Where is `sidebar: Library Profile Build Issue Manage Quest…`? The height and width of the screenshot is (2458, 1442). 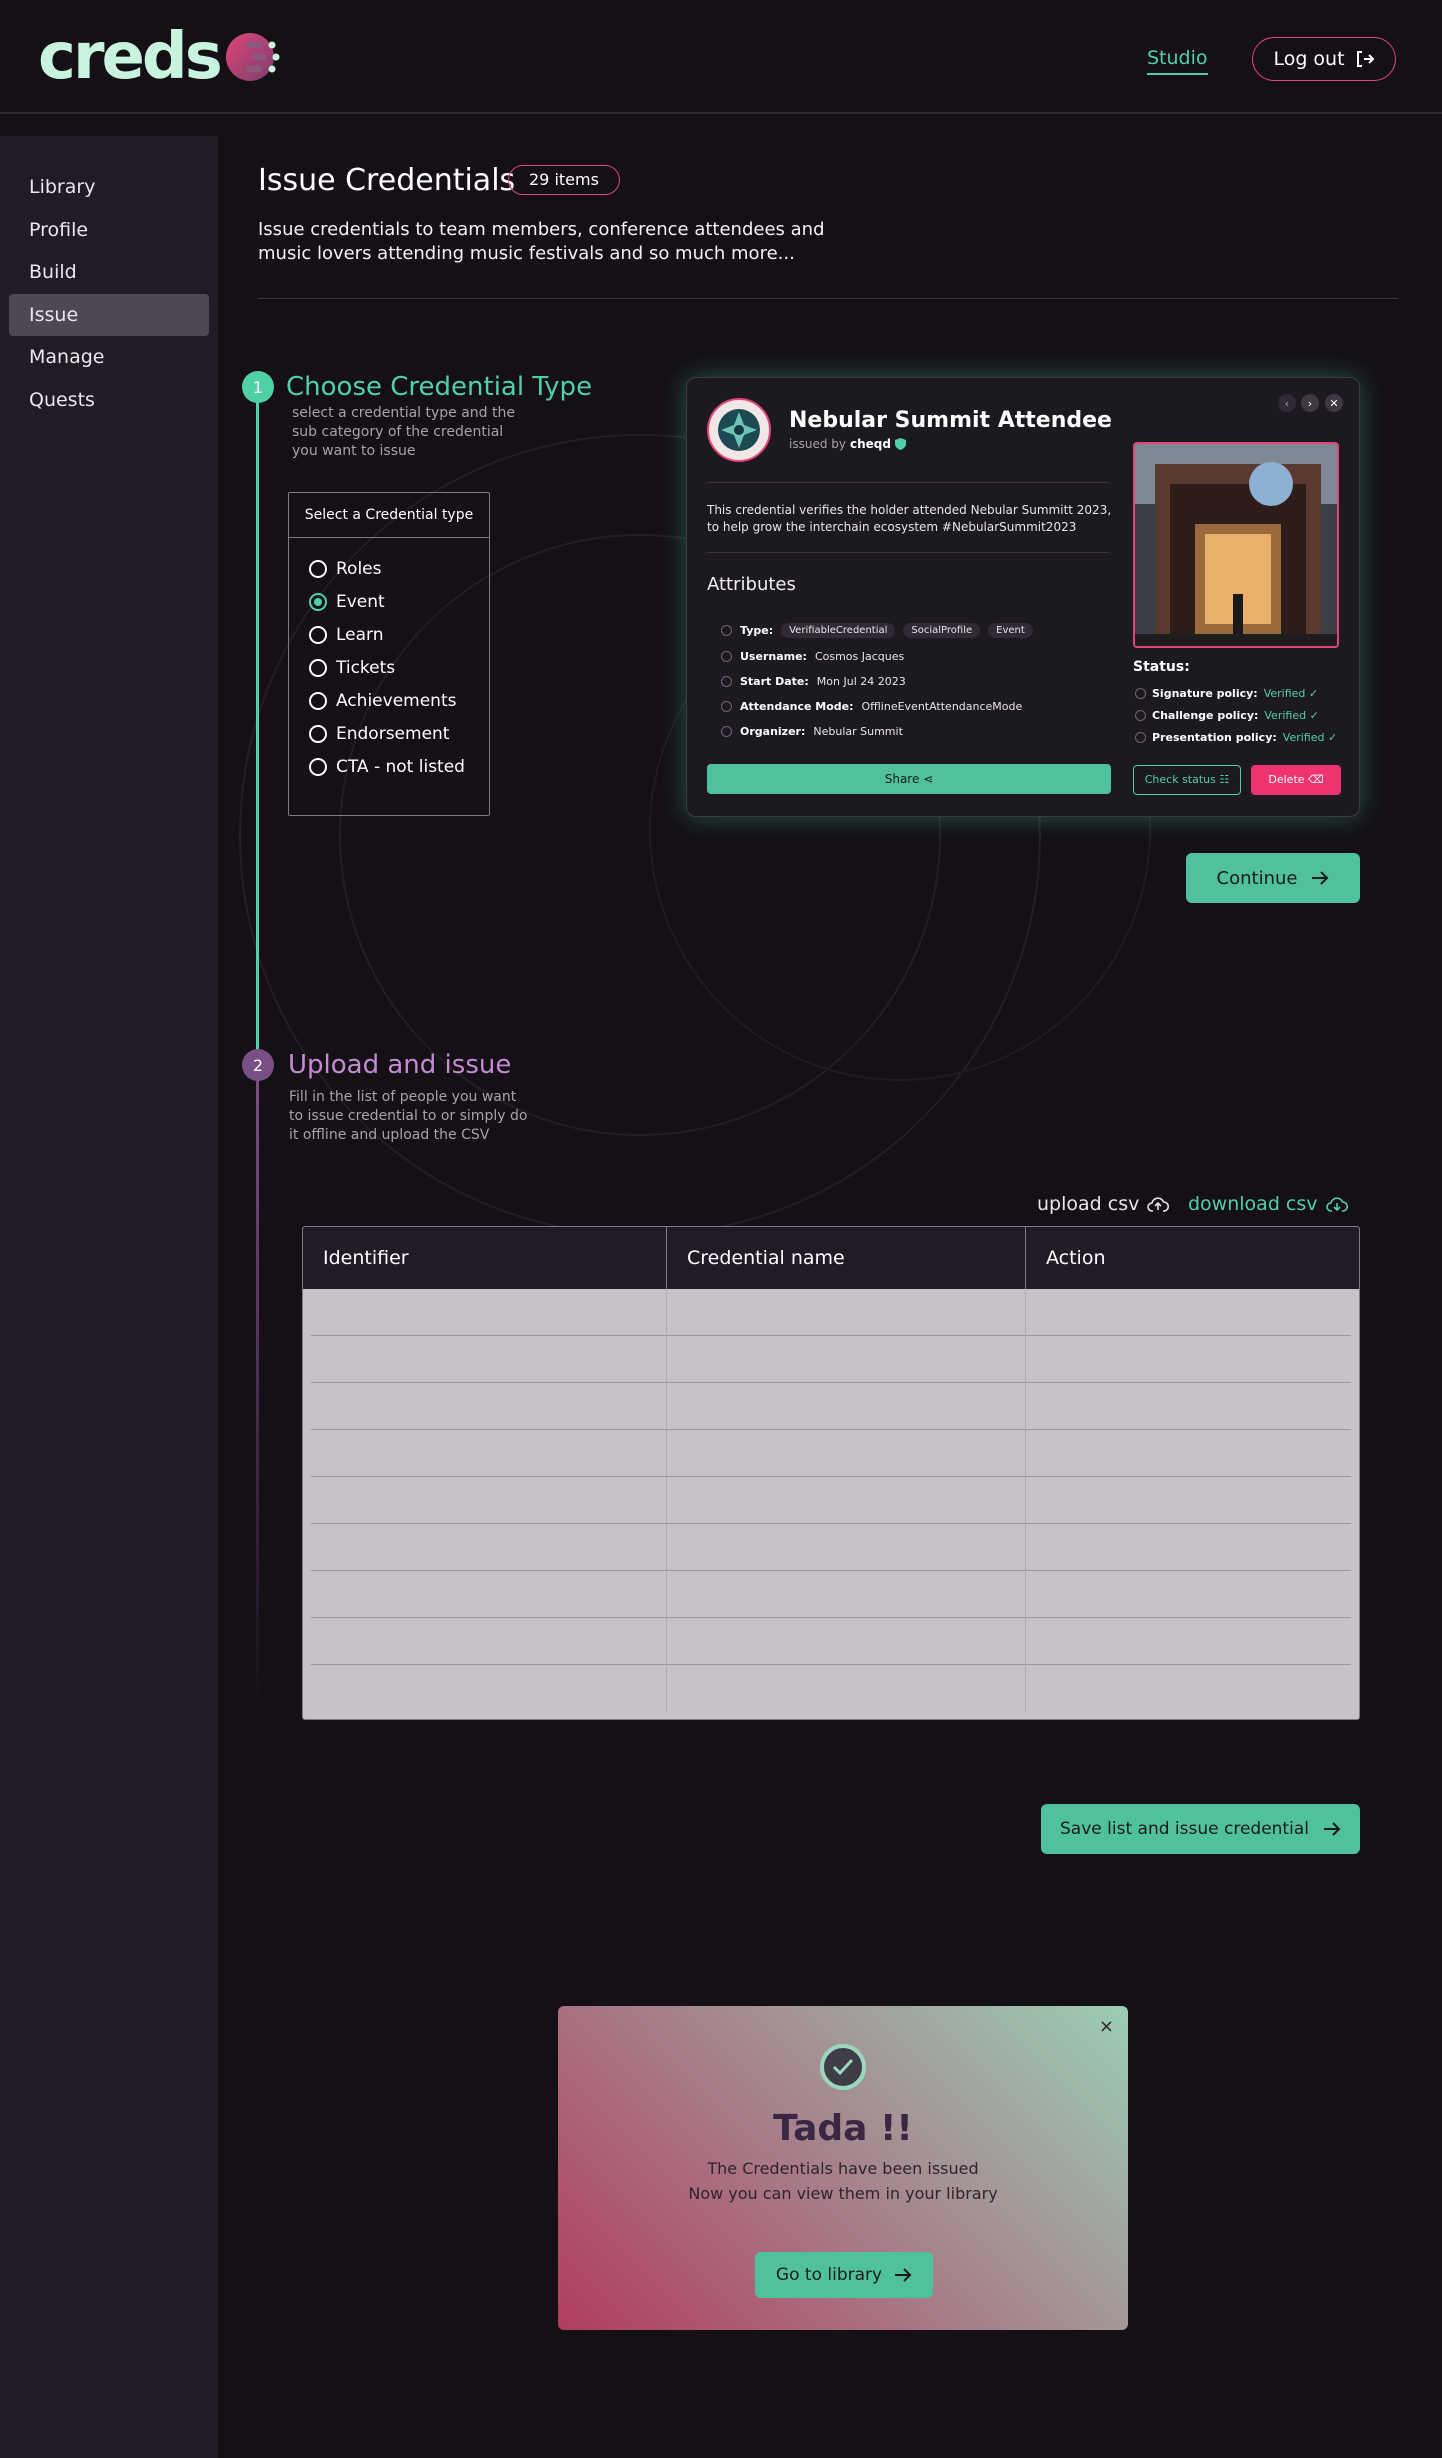
sidebar: Library Profile Build Issue Manage Quest… is located at coordinates (109, 1297).